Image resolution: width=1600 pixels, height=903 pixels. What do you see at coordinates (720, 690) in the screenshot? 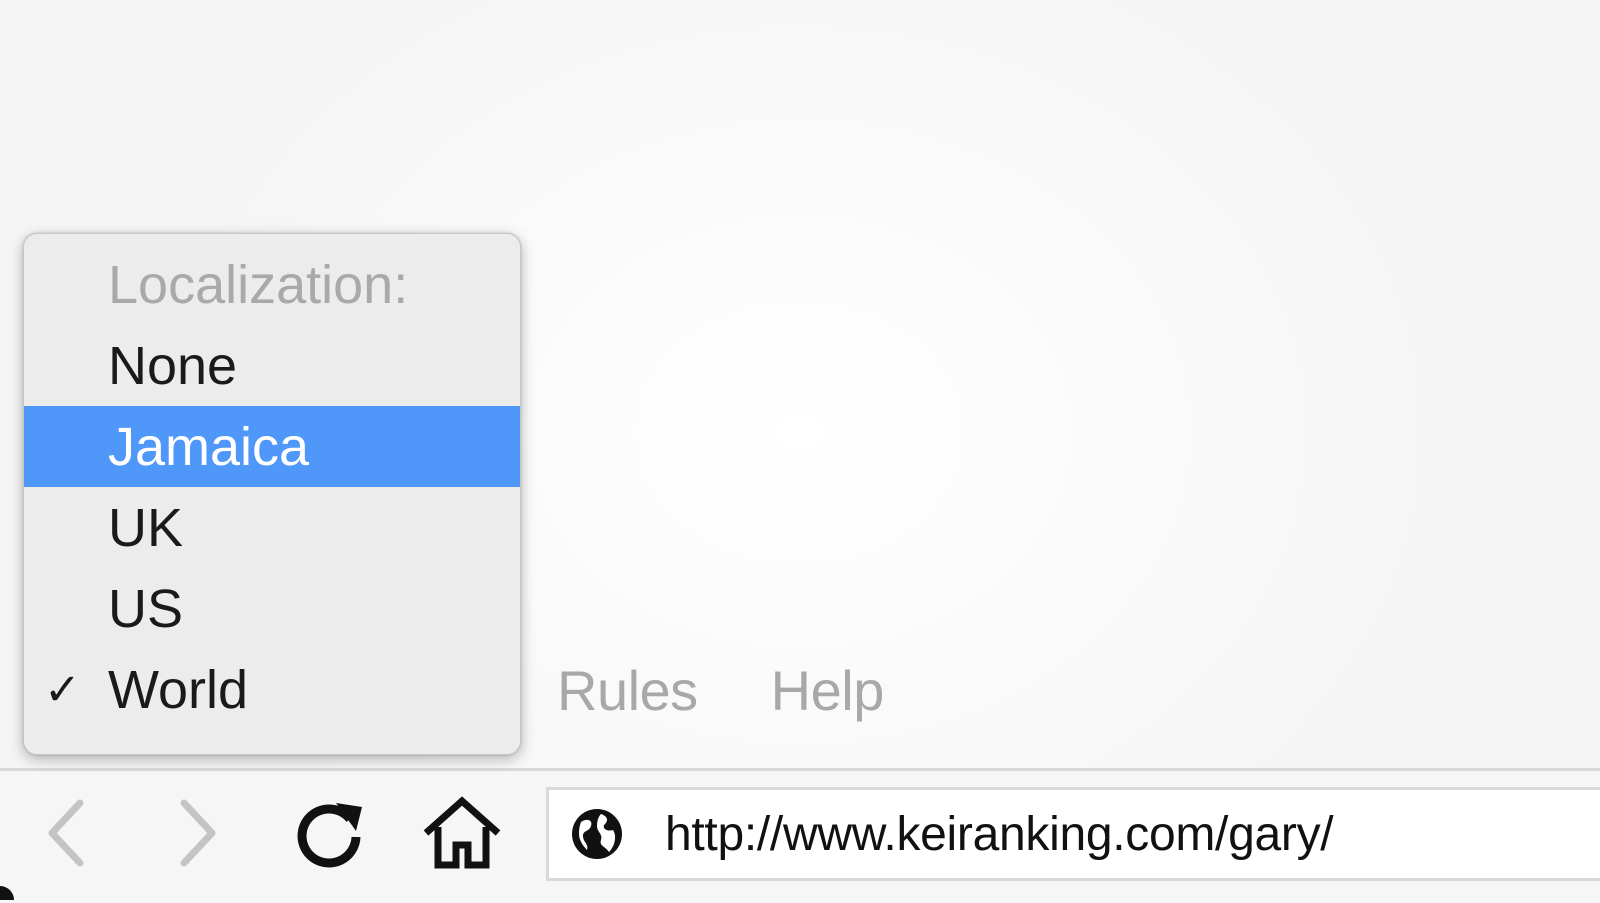
I see `menu-bar: Rules Help` at bounding box center [720, 690].